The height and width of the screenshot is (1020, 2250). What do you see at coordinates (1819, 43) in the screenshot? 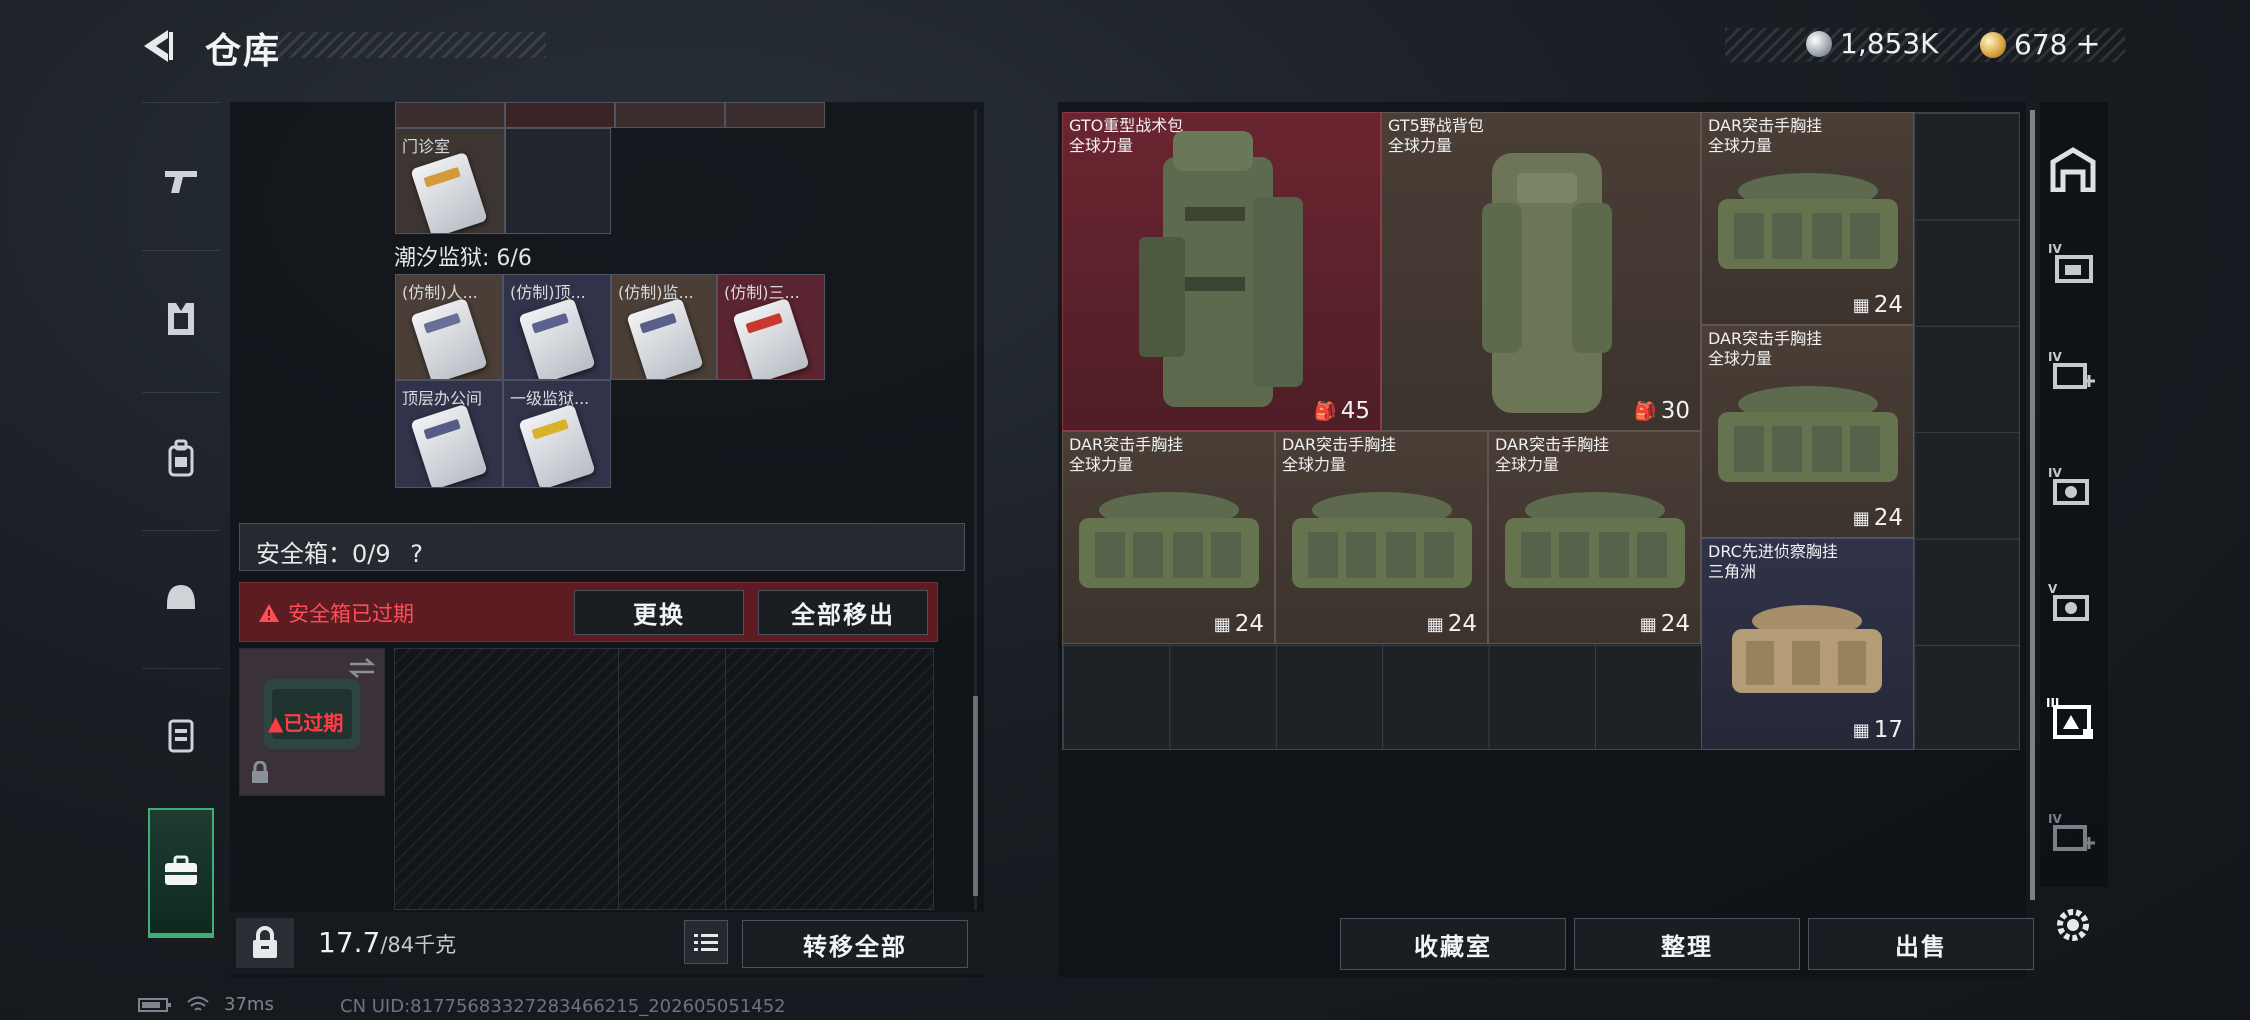
I see `silver-coin-icon` at bounding box center [1819, 43].